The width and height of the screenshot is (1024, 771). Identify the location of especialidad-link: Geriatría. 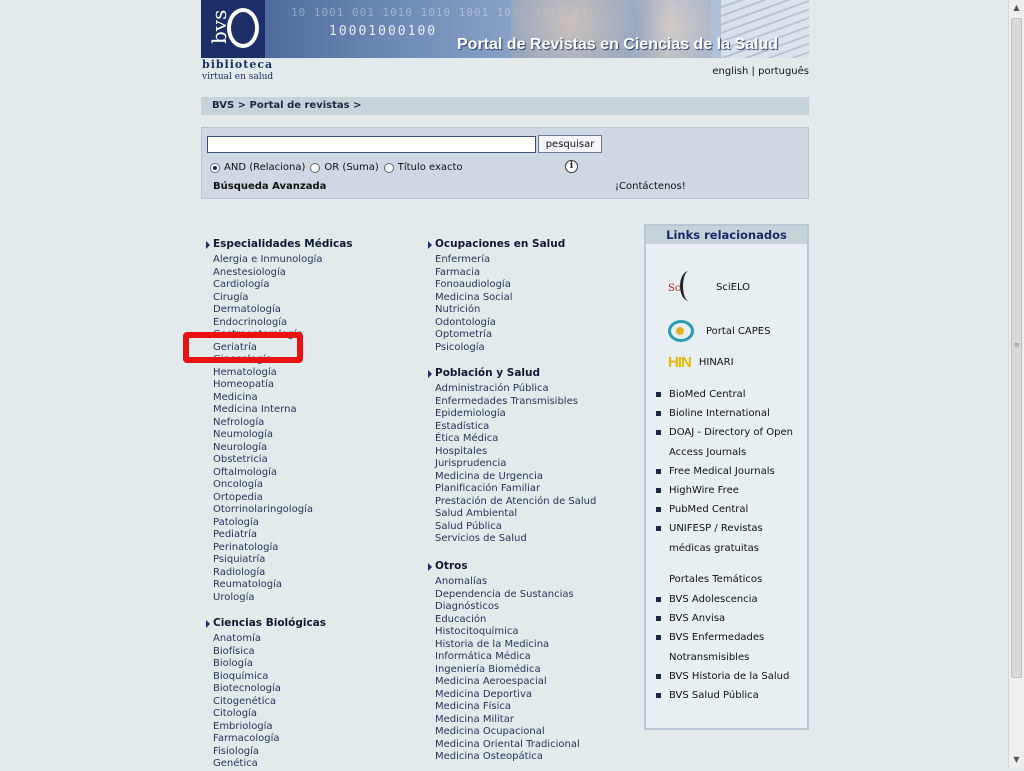
(235, 347).